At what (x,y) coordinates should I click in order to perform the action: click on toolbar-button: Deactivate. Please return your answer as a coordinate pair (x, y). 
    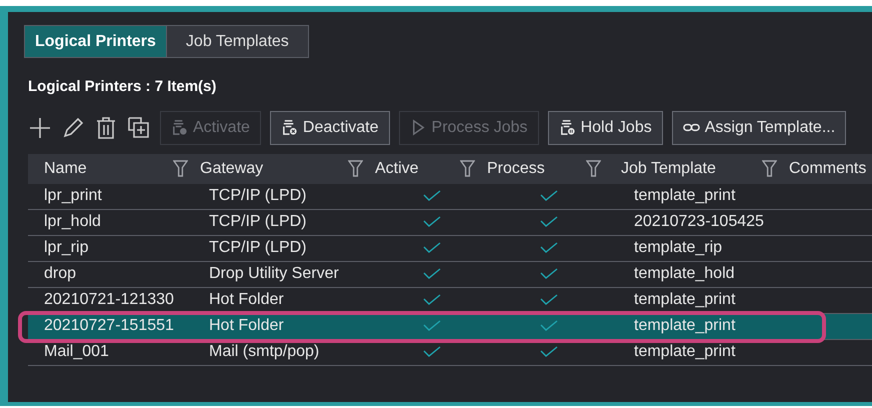
    Looking at the image, I should click on (330, 127).